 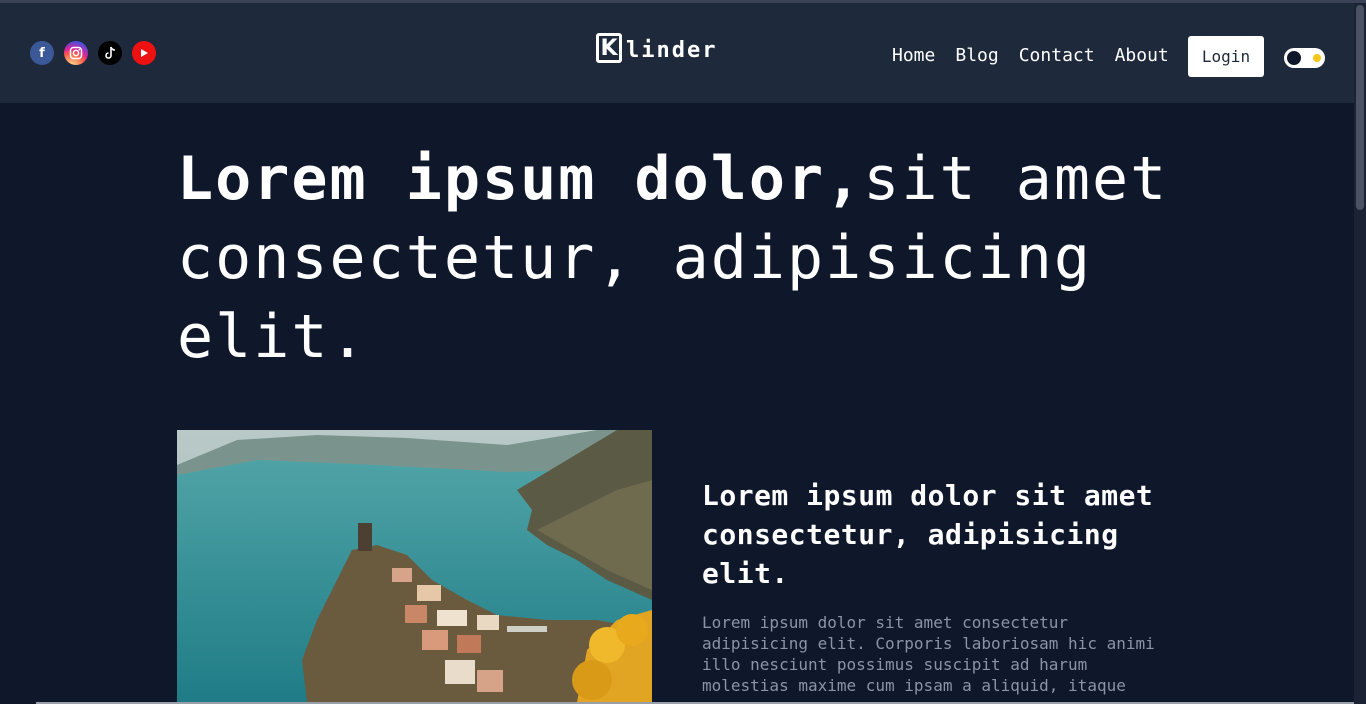 I want to click on tiktok-glyph, so click(x=110, y=52).